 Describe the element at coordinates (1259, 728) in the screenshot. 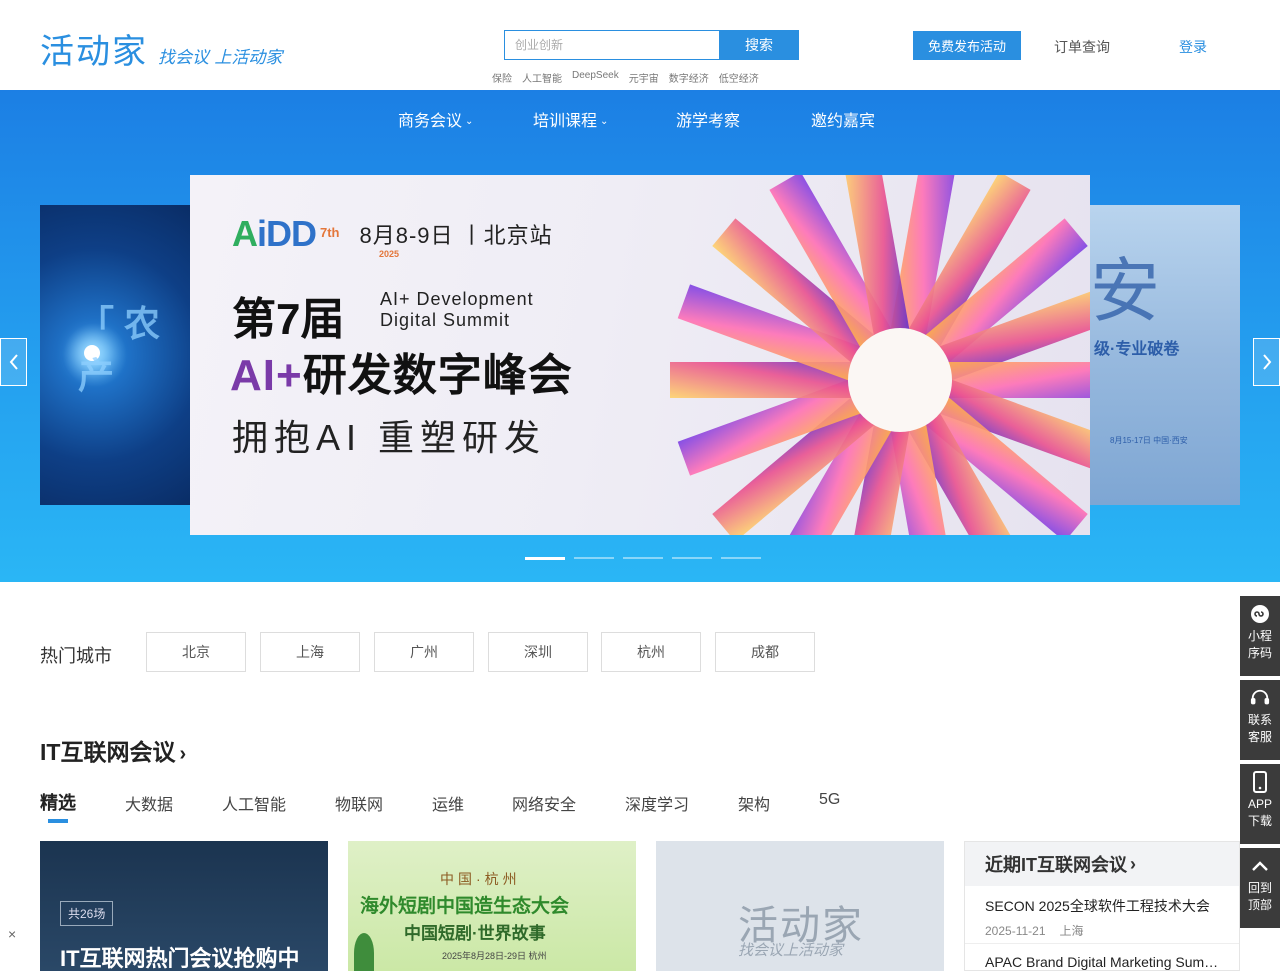

I see `float-label: 联系 客服` at that location.